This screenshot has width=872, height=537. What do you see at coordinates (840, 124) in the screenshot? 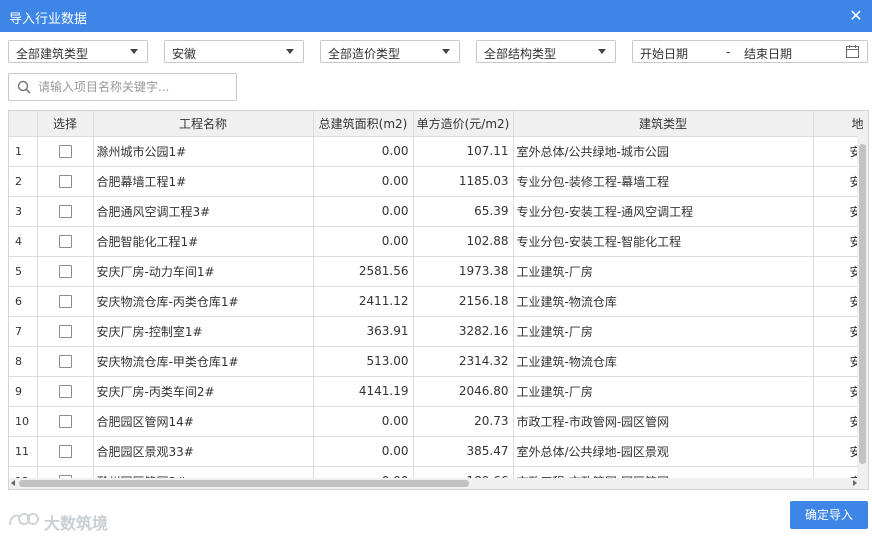
I see `col-header-region: 地` at bounding box center [840, 124].